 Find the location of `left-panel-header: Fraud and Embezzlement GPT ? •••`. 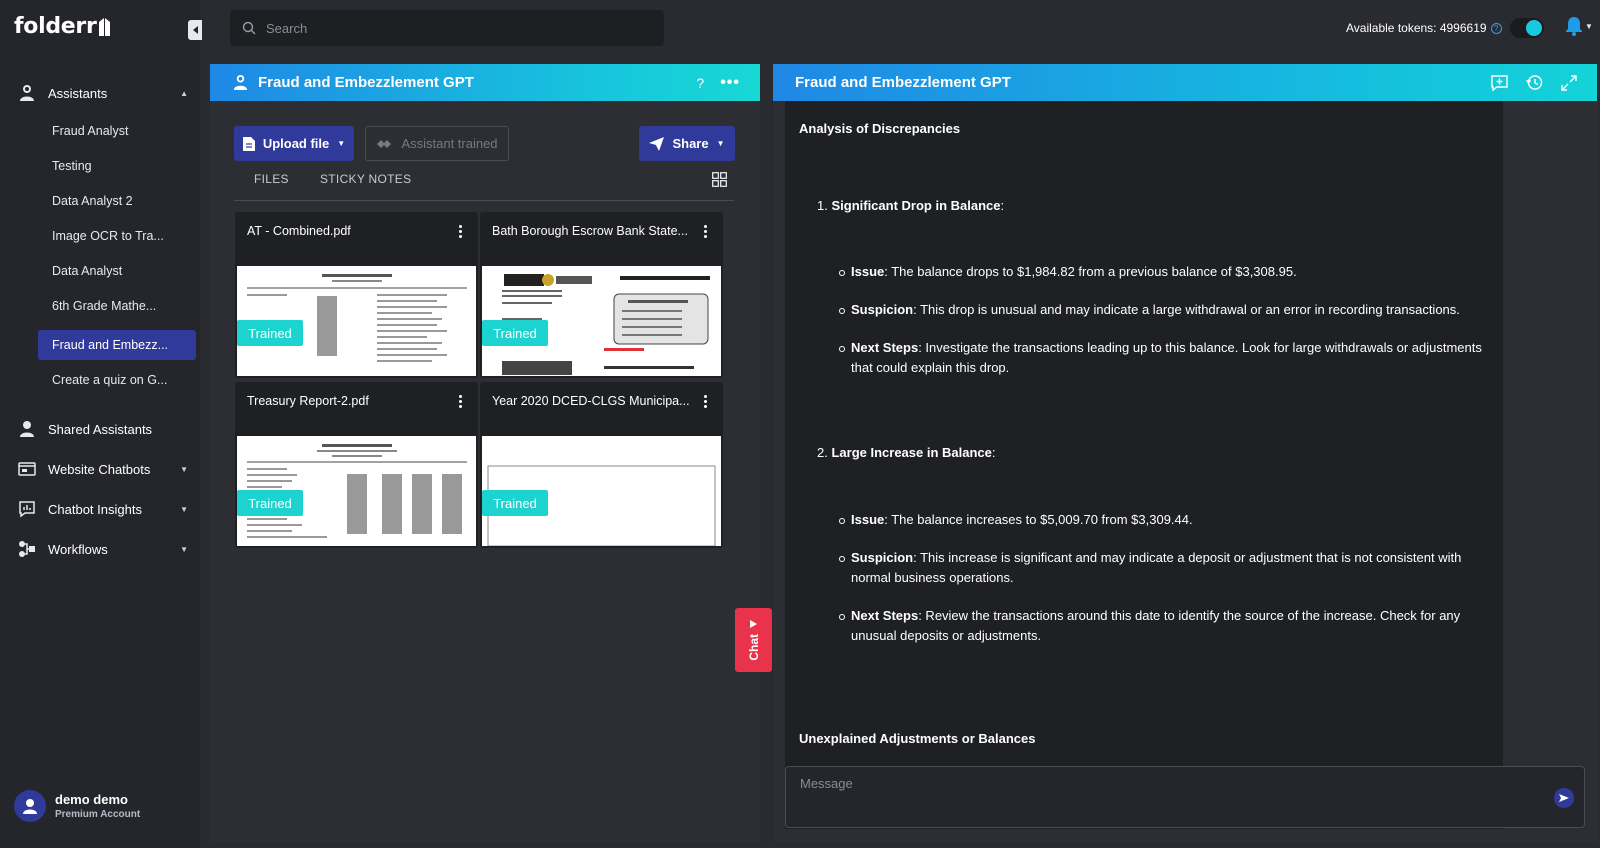

left-panel-header: Fraud and Embezzlement GPT ? ••• is located at coordinates (485, 82).